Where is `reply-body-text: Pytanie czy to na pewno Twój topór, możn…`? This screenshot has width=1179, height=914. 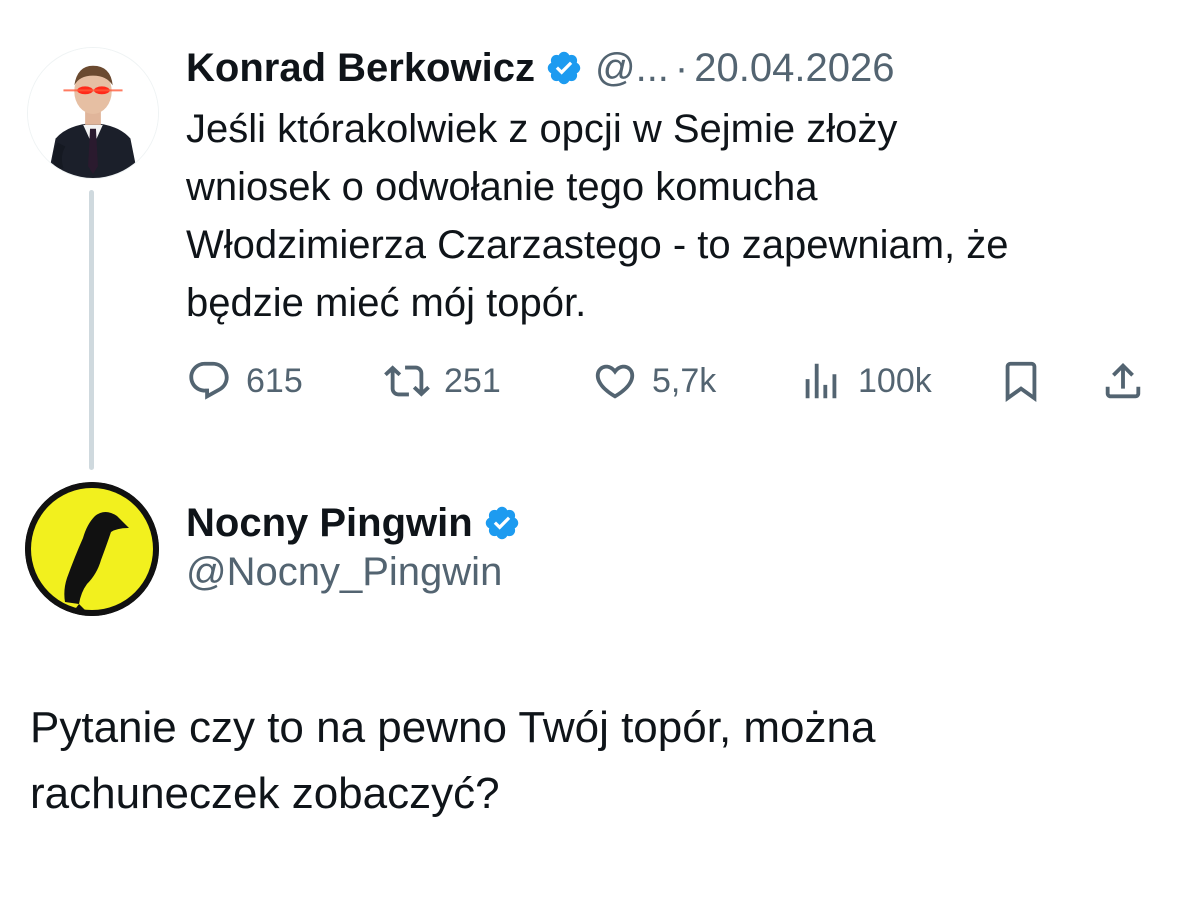 reply-body-text: Pytanie czy to na pewno Twój topór, możn… is located at coordinates (453, 760).